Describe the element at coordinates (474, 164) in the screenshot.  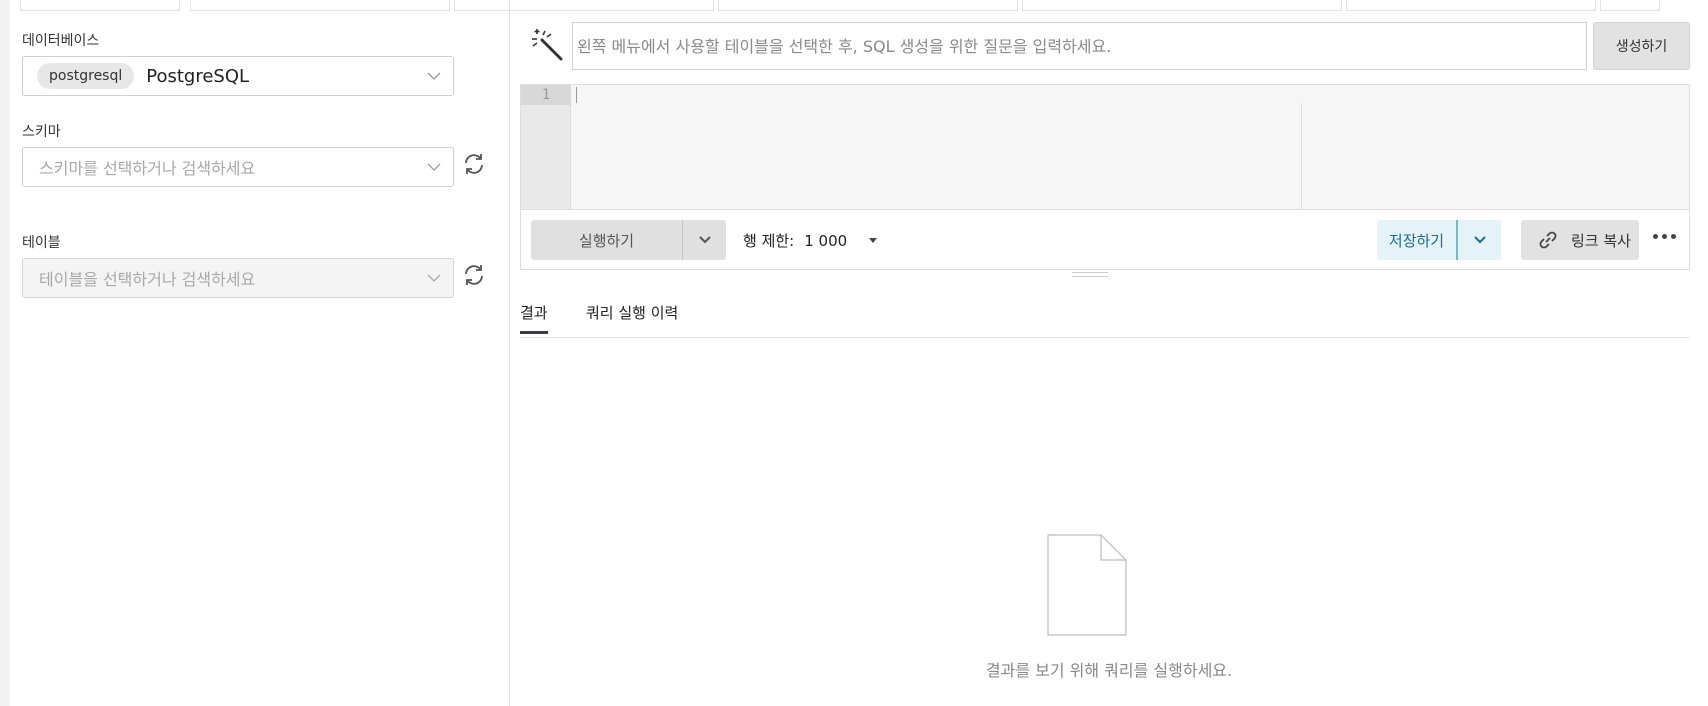
I see `refresh-schema-icon` at that location.